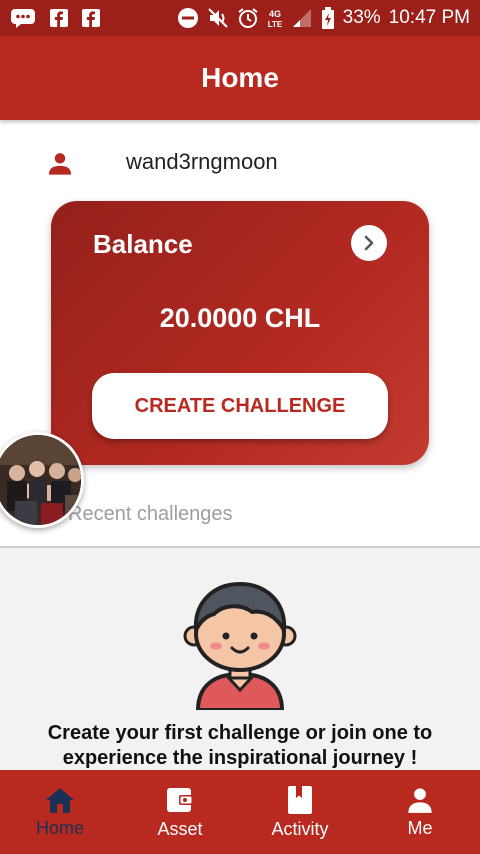 The height and width of the screenshot is (854, 480). What do you see at coordinates (150, 514) in the screenshot?
I see `recent-challenges-label: Recent challenges` at bounding box center [150, 514].